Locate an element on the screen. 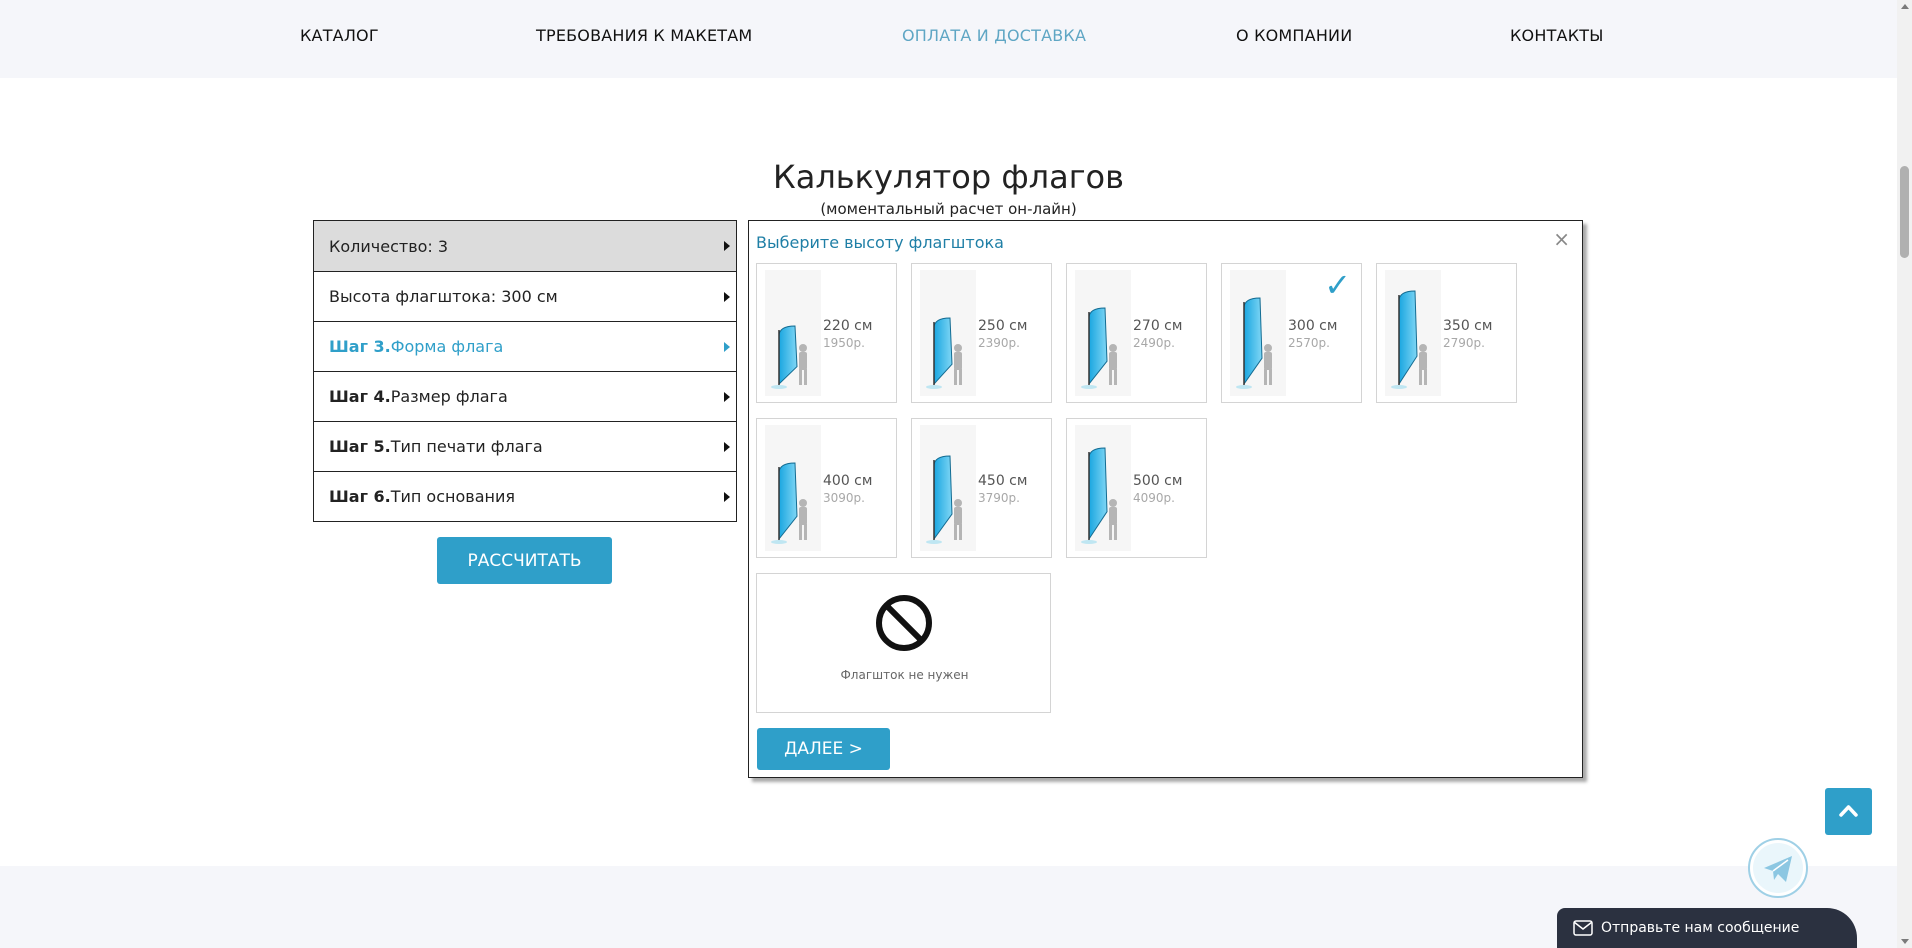  option-size: 400 см is located at coordinates (848, 481).